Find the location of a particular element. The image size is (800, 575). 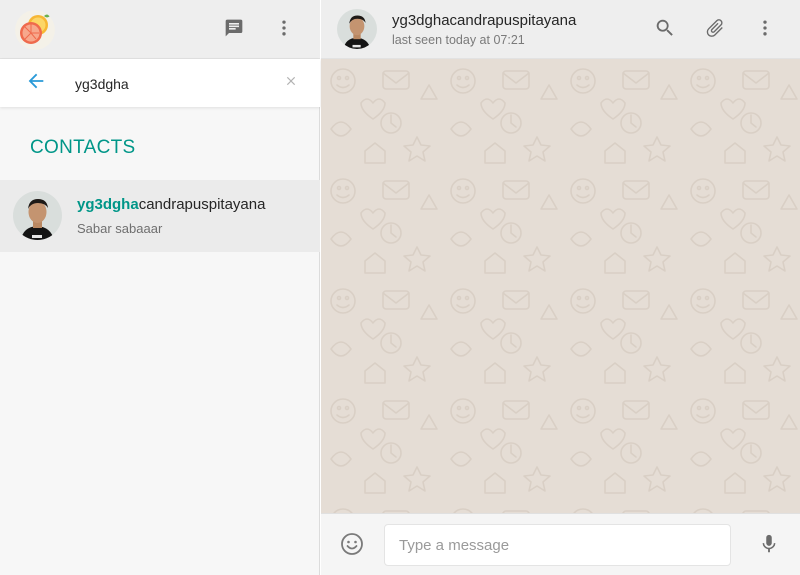

sidebar-header is located at coordinates (160, 29).